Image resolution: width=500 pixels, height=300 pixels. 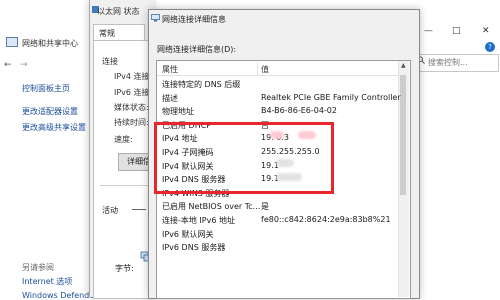 I want to click on minimize-button: —, so click(x=428, y=31).